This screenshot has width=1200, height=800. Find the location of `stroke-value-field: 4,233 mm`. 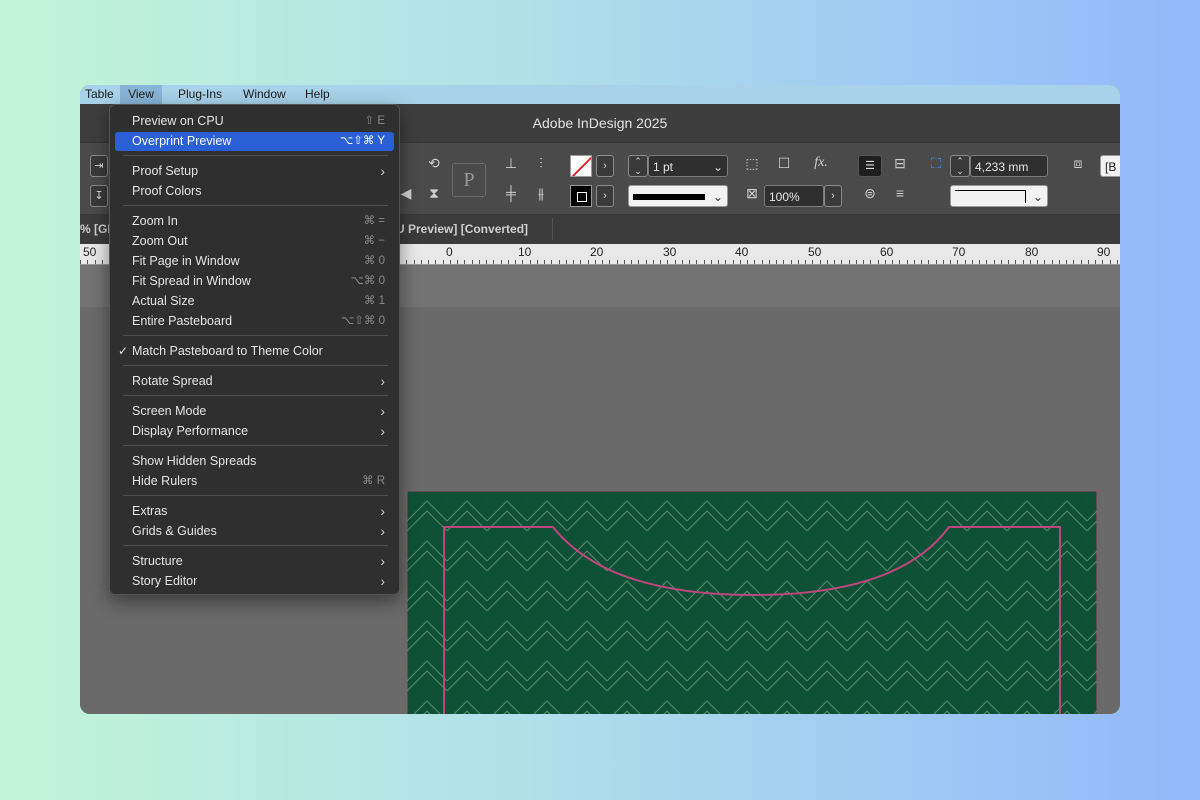

stroke-value-field: 4,233 mm is located at coordinates (1009, 166).